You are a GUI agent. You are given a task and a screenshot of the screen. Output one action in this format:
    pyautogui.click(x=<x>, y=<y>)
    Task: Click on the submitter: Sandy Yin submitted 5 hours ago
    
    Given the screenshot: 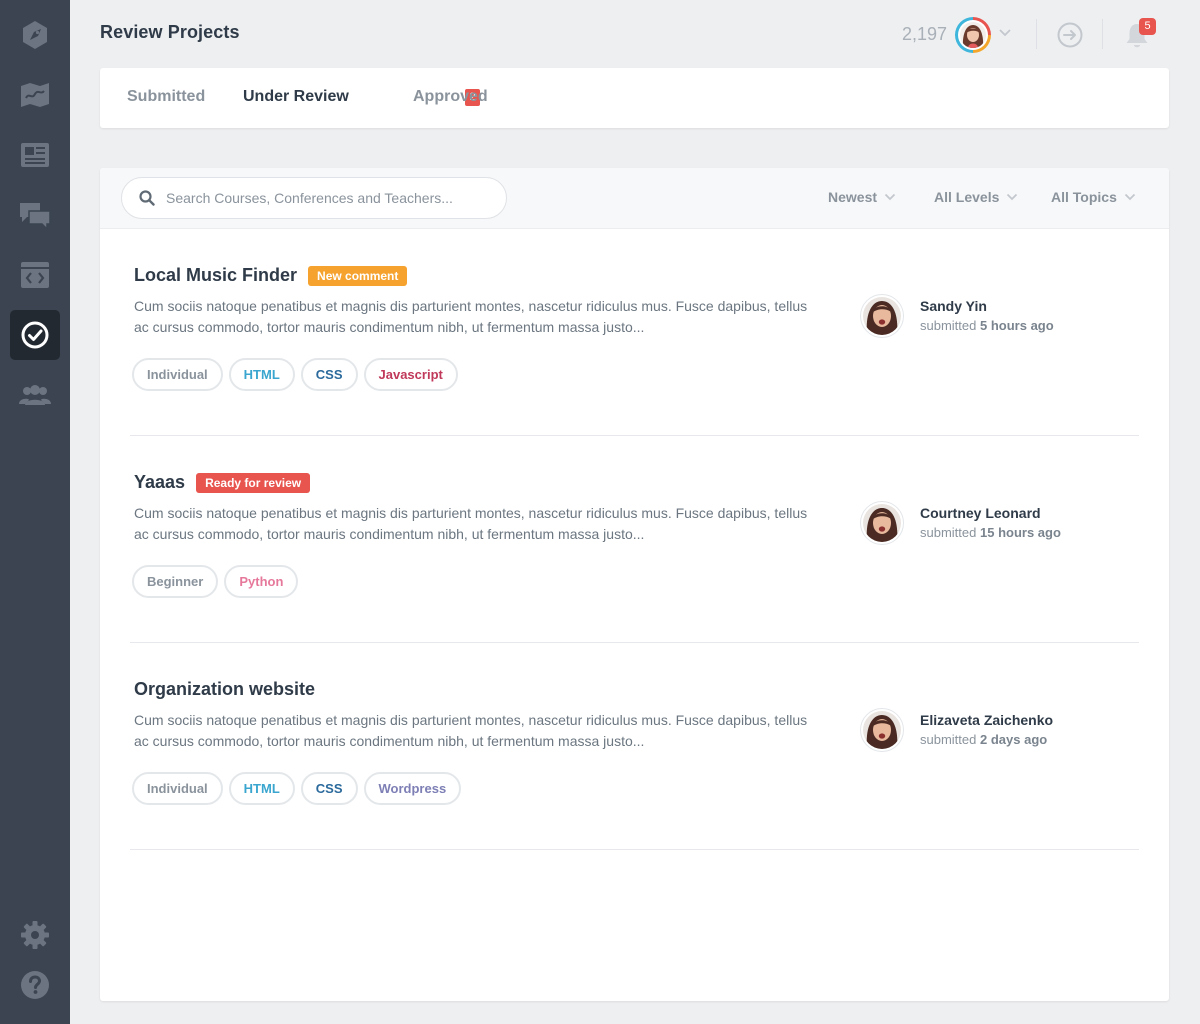 What is the action you would take?
    pyautogui.click(x=957, y=316)
    